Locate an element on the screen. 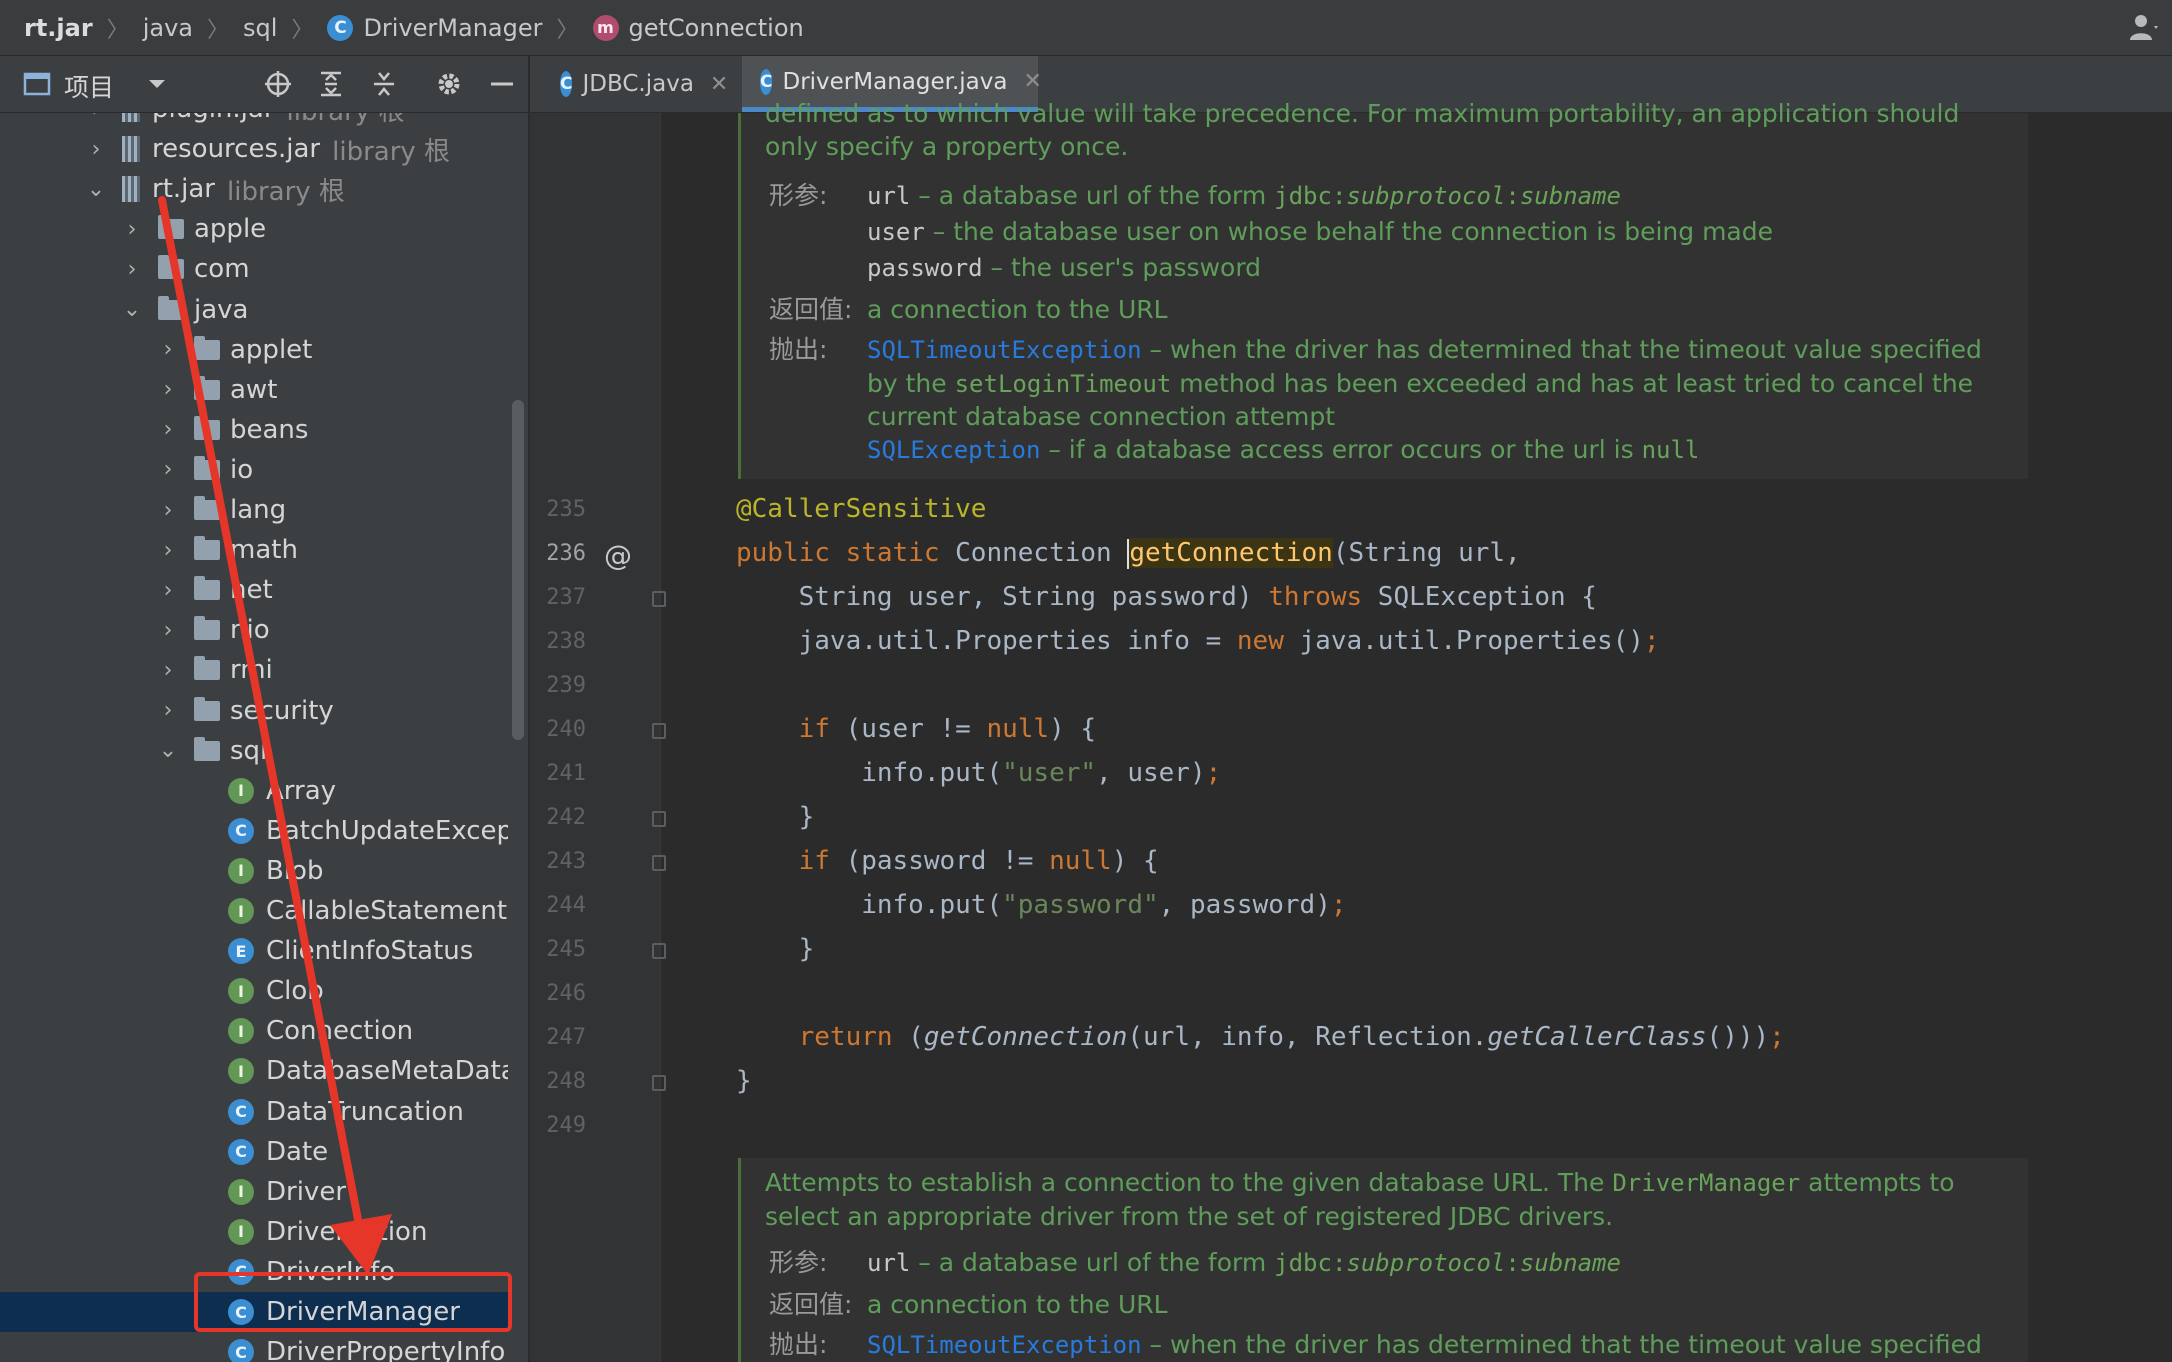 This screenshot has height=1362, width=2172. code-span: subprotocol is located at coordinates (1426, 196).